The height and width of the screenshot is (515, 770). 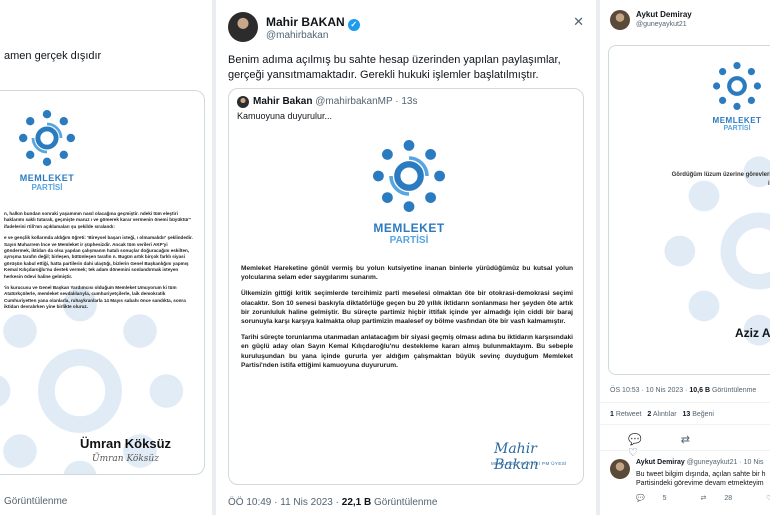 What do you see at coordinates (126, 443) in the screenshot?
I see `signature-name: Ümran Köksüz` at bounding box center [126, 443].